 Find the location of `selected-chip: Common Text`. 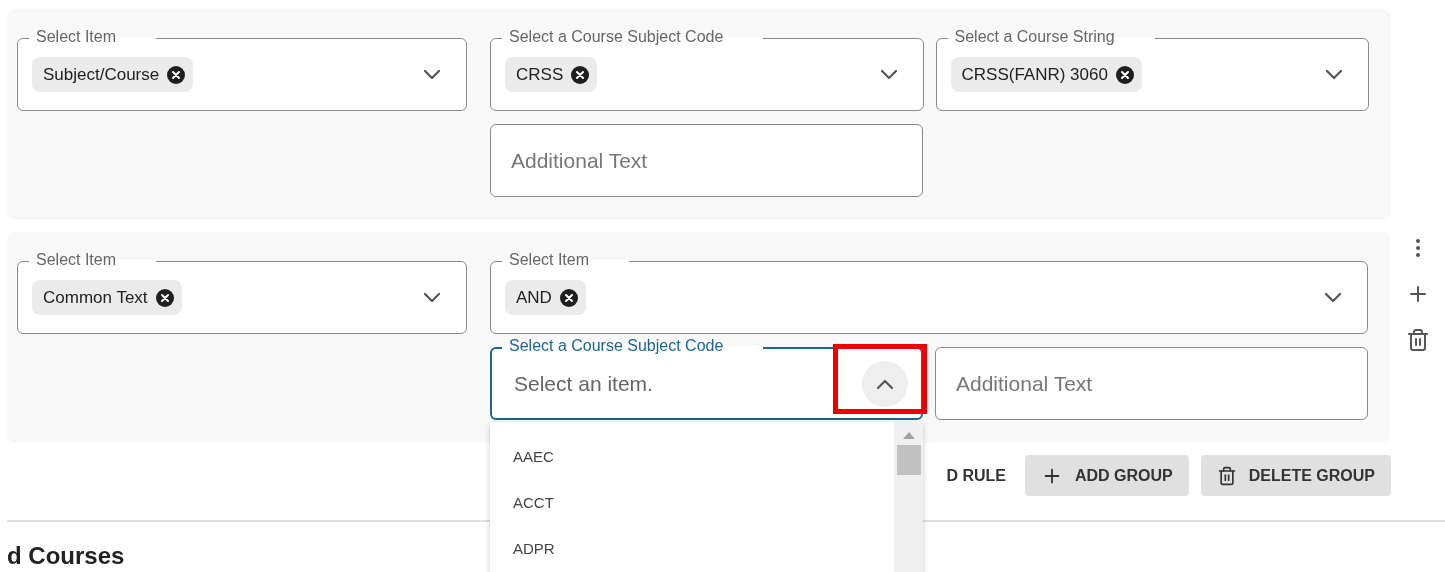

selected-chip: Common Text is located at coordinates (107, 297).